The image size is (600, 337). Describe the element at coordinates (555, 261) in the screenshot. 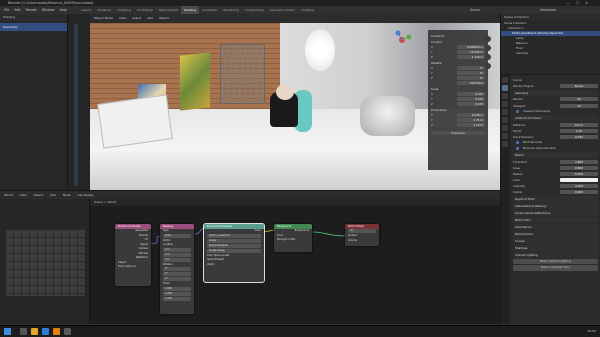

I see `bake-indirect-lighting-button: Bake Indirect Lighting` at that location.